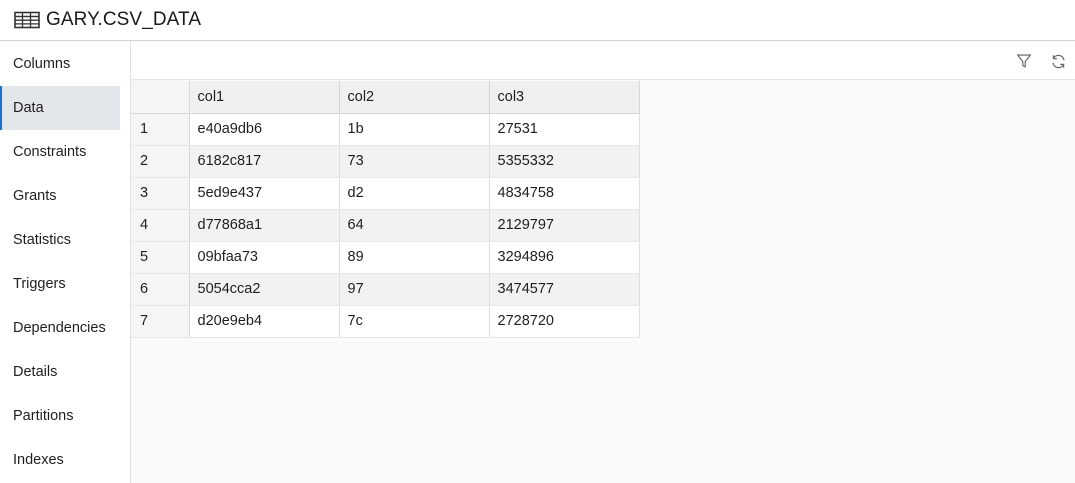 The width and height of the screenshot is (1075, 483). I want to click on grid-cell: 5ed9e437, so click(264, 193).